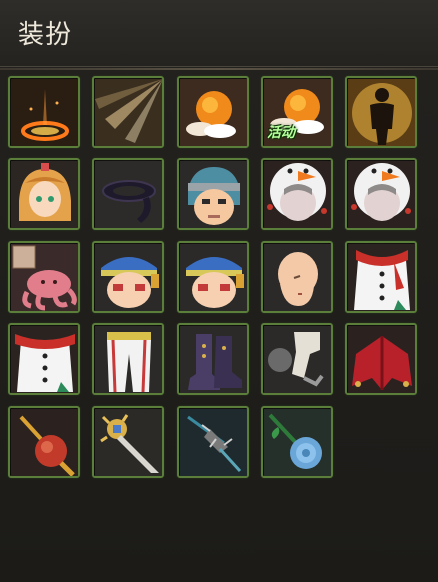 The height and width of the screenshot is (582, 438). Describe the element at coordinates (297, 112) in the screenshot. I see `item-slot: 活动` at that location.